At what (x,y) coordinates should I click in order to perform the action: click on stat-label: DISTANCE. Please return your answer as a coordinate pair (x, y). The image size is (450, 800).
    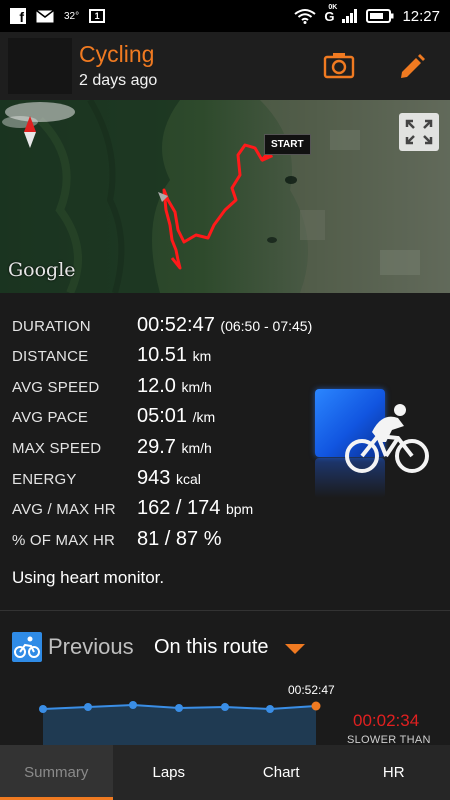
    Looking at the image, I should click on (50, 356).